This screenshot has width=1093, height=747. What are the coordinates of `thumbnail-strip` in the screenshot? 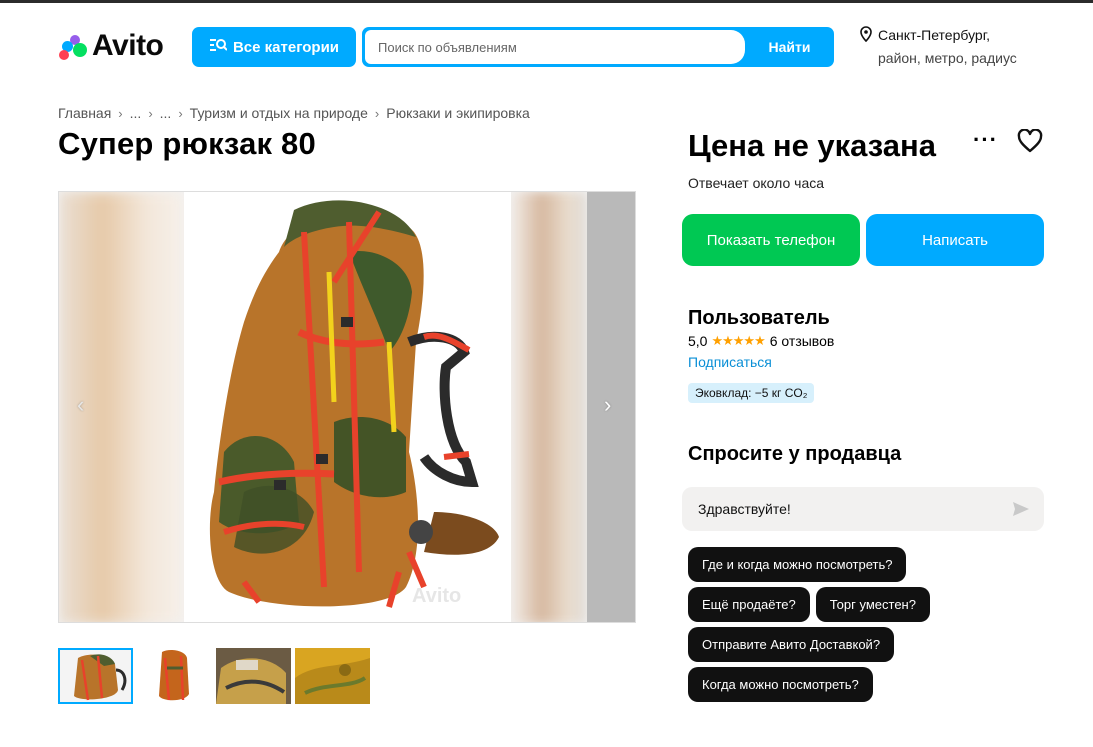 It's located at (216, 676).